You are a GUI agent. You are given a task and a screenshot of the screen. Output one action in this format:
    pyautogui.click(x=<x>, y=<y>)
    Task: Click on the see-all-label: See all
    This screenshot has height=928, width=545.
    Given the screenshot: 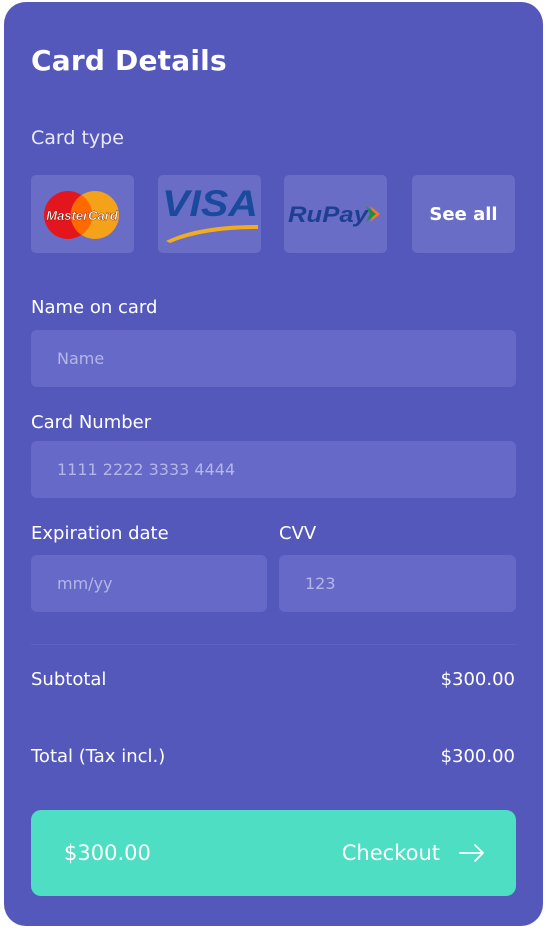 What is the action you would take?
    pyautogui.click(x=463, y=214)
    